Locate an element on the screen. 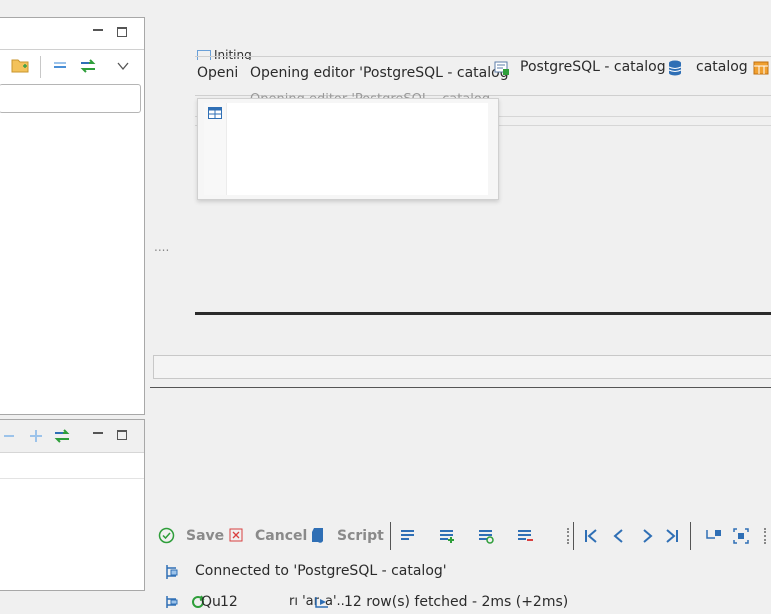 Image resolution: width=771 pixels, height=614 pixels. opening-editor-text: Opening editor 'PostgreSQL - catalog is located at coordinates (379, 73).